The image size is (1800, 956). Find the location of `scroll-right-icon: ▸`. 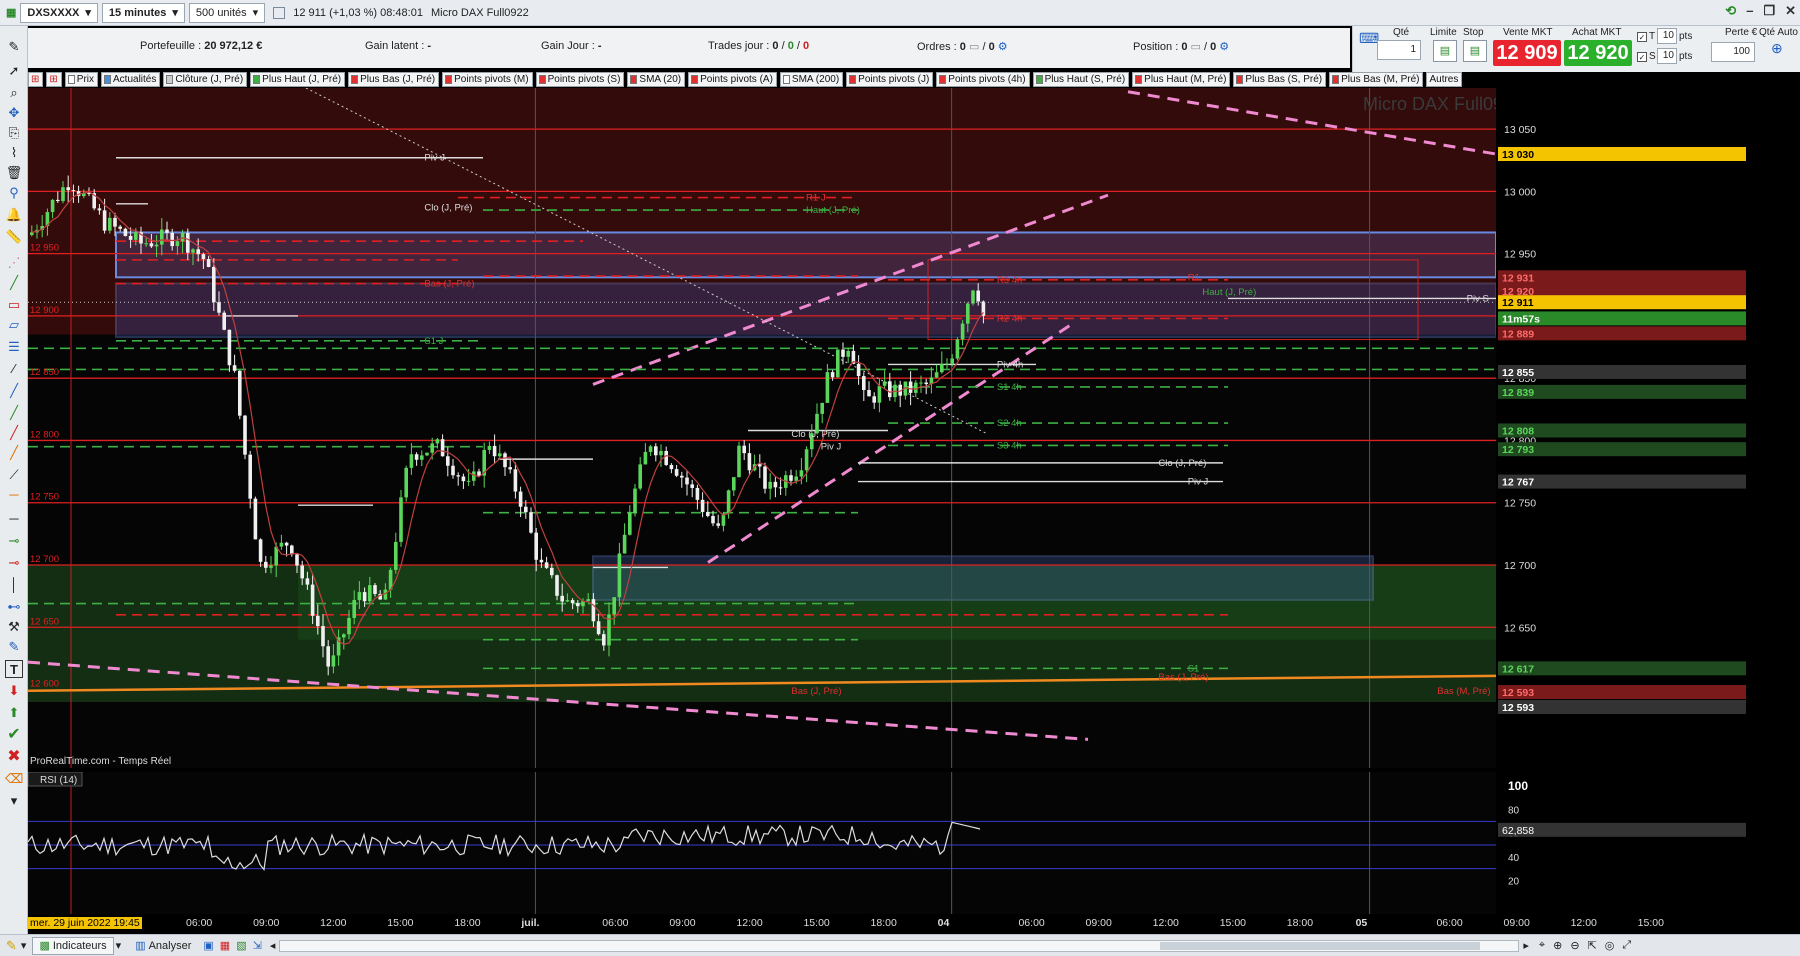

scroll-right-icon: ▸ is located at coordinates (1526, 945).